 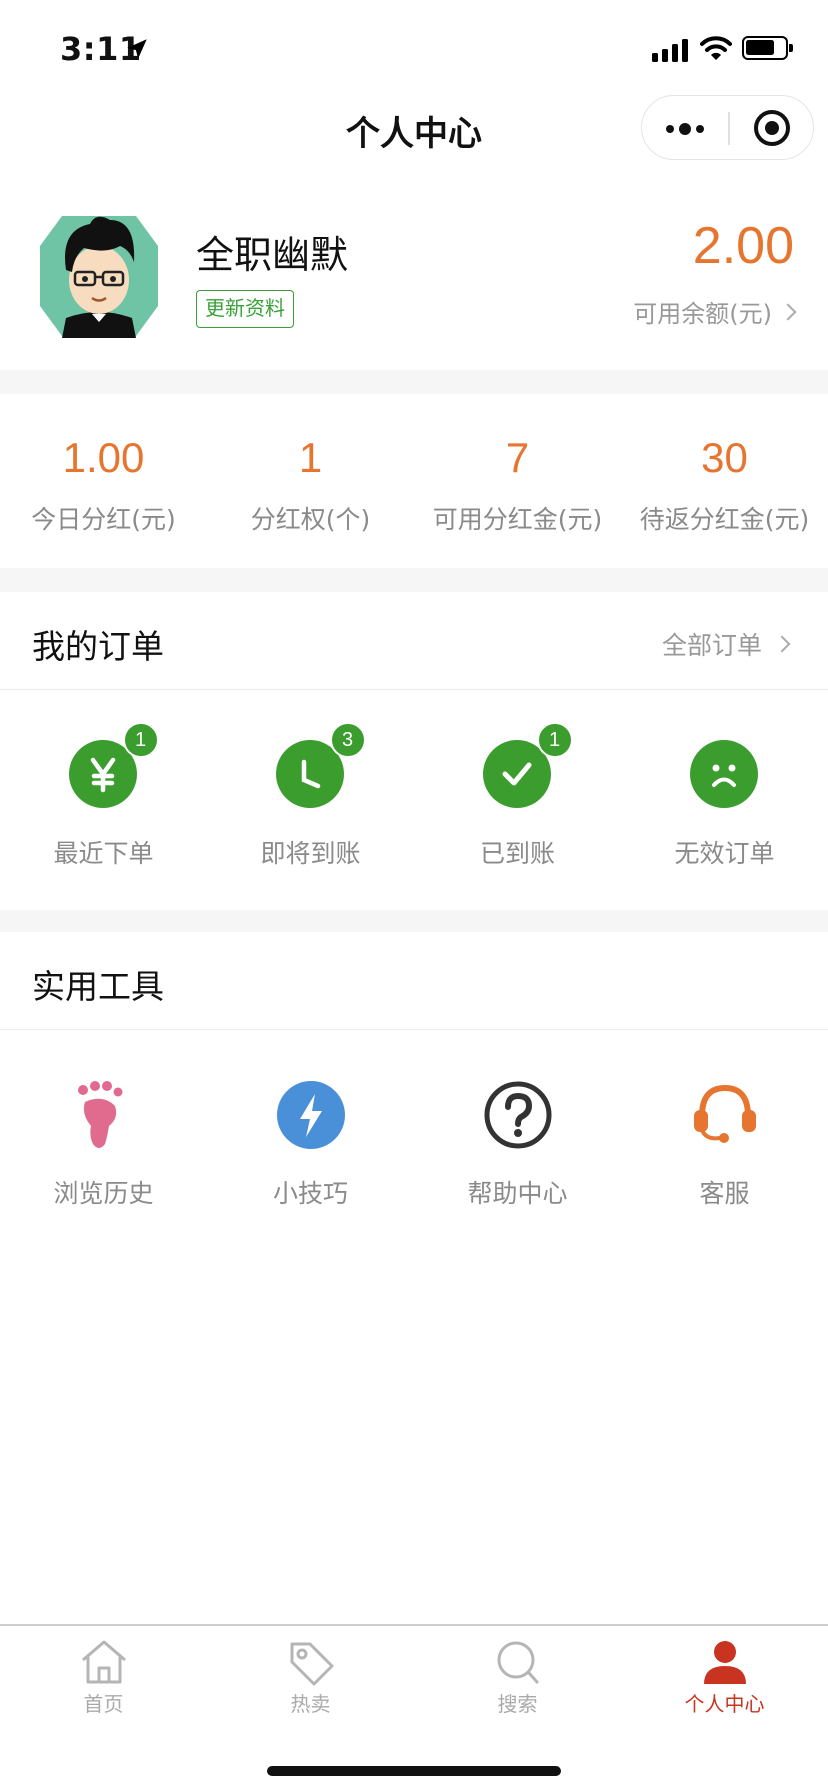 What do you see at coordinates (414, 275) in the screenshot?
I see `profile-card: 全职幽默 更新资料 2.00 可用余额(元)` at bounding box center [414, 275].